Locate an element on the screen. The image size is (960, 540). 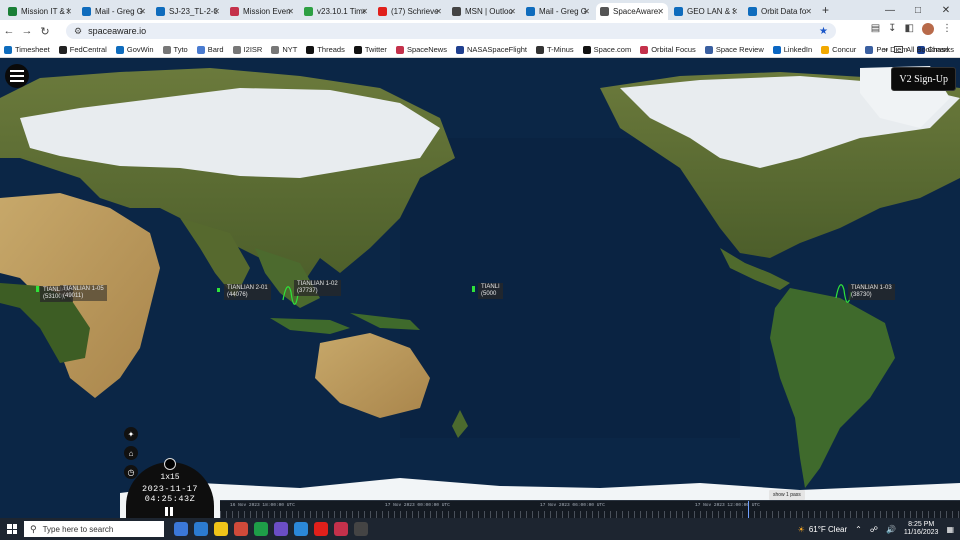
minimize-icon: — is located at coordinates (890, 10).